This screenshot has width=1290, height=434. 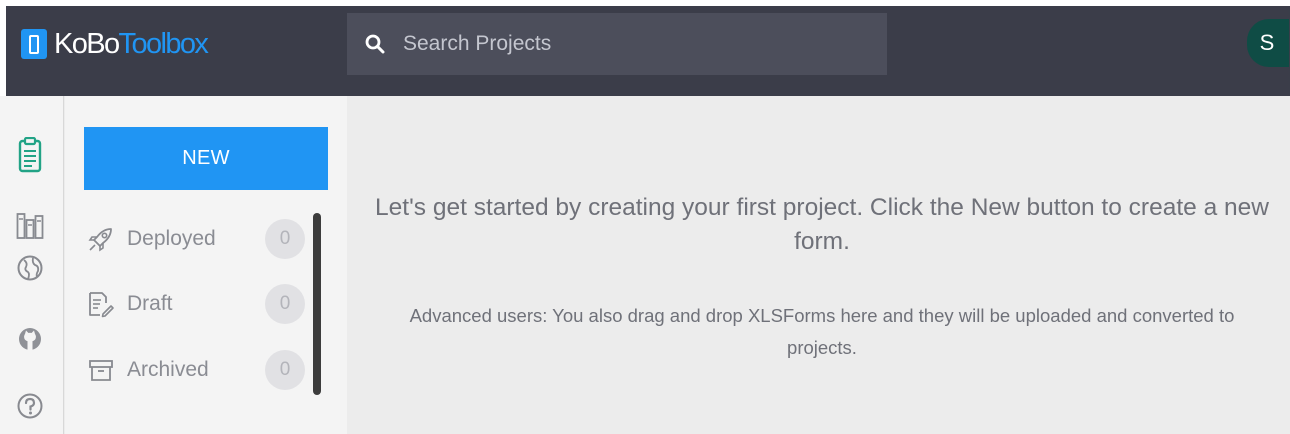 I want to click on status-count-archived: 0, so click(x=285, y=370).